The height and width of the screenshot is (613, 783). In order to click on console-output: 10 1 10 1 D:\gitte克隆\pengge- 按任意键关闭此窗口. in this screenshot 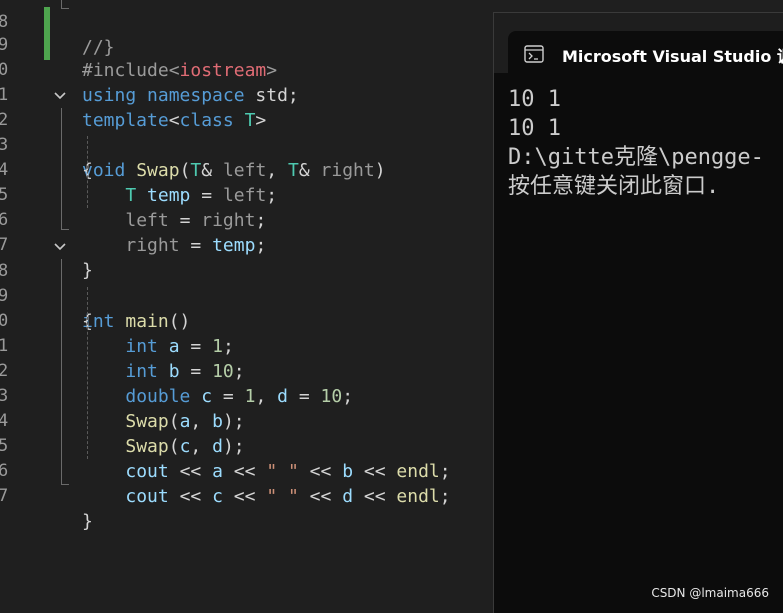, I will do `click(636, 143)`.